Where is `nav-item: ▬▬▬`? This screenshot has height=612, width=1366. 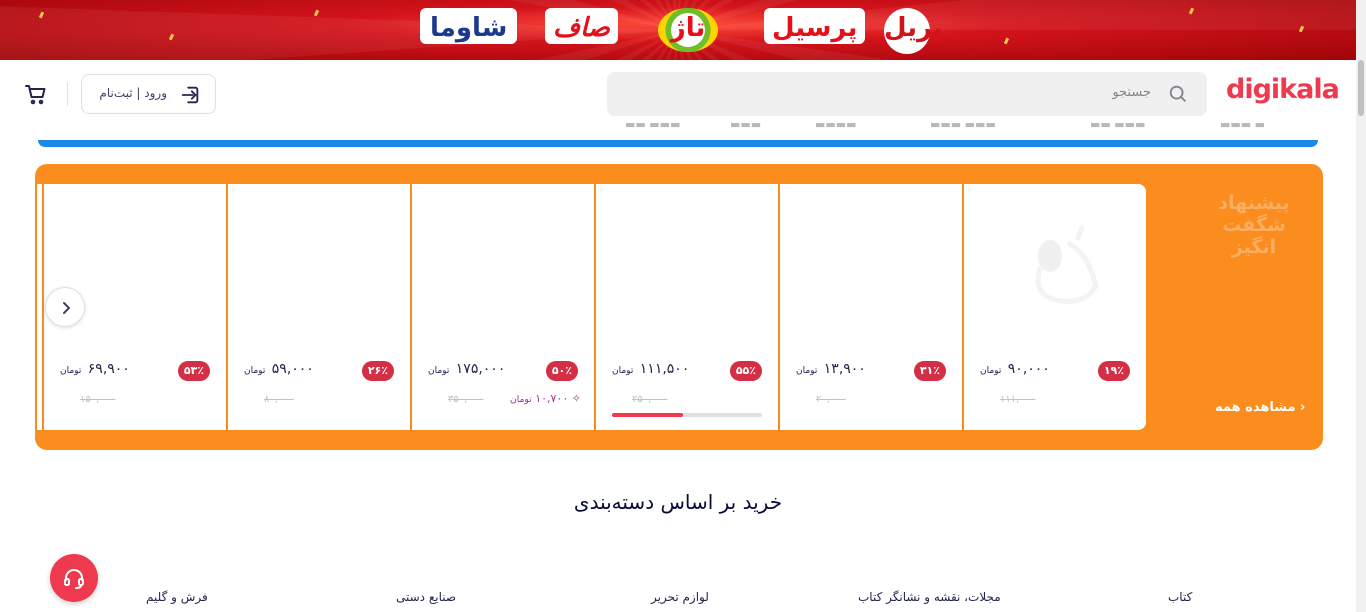
nav-item: ▬▬▬ is located at coordinates (746, 124).